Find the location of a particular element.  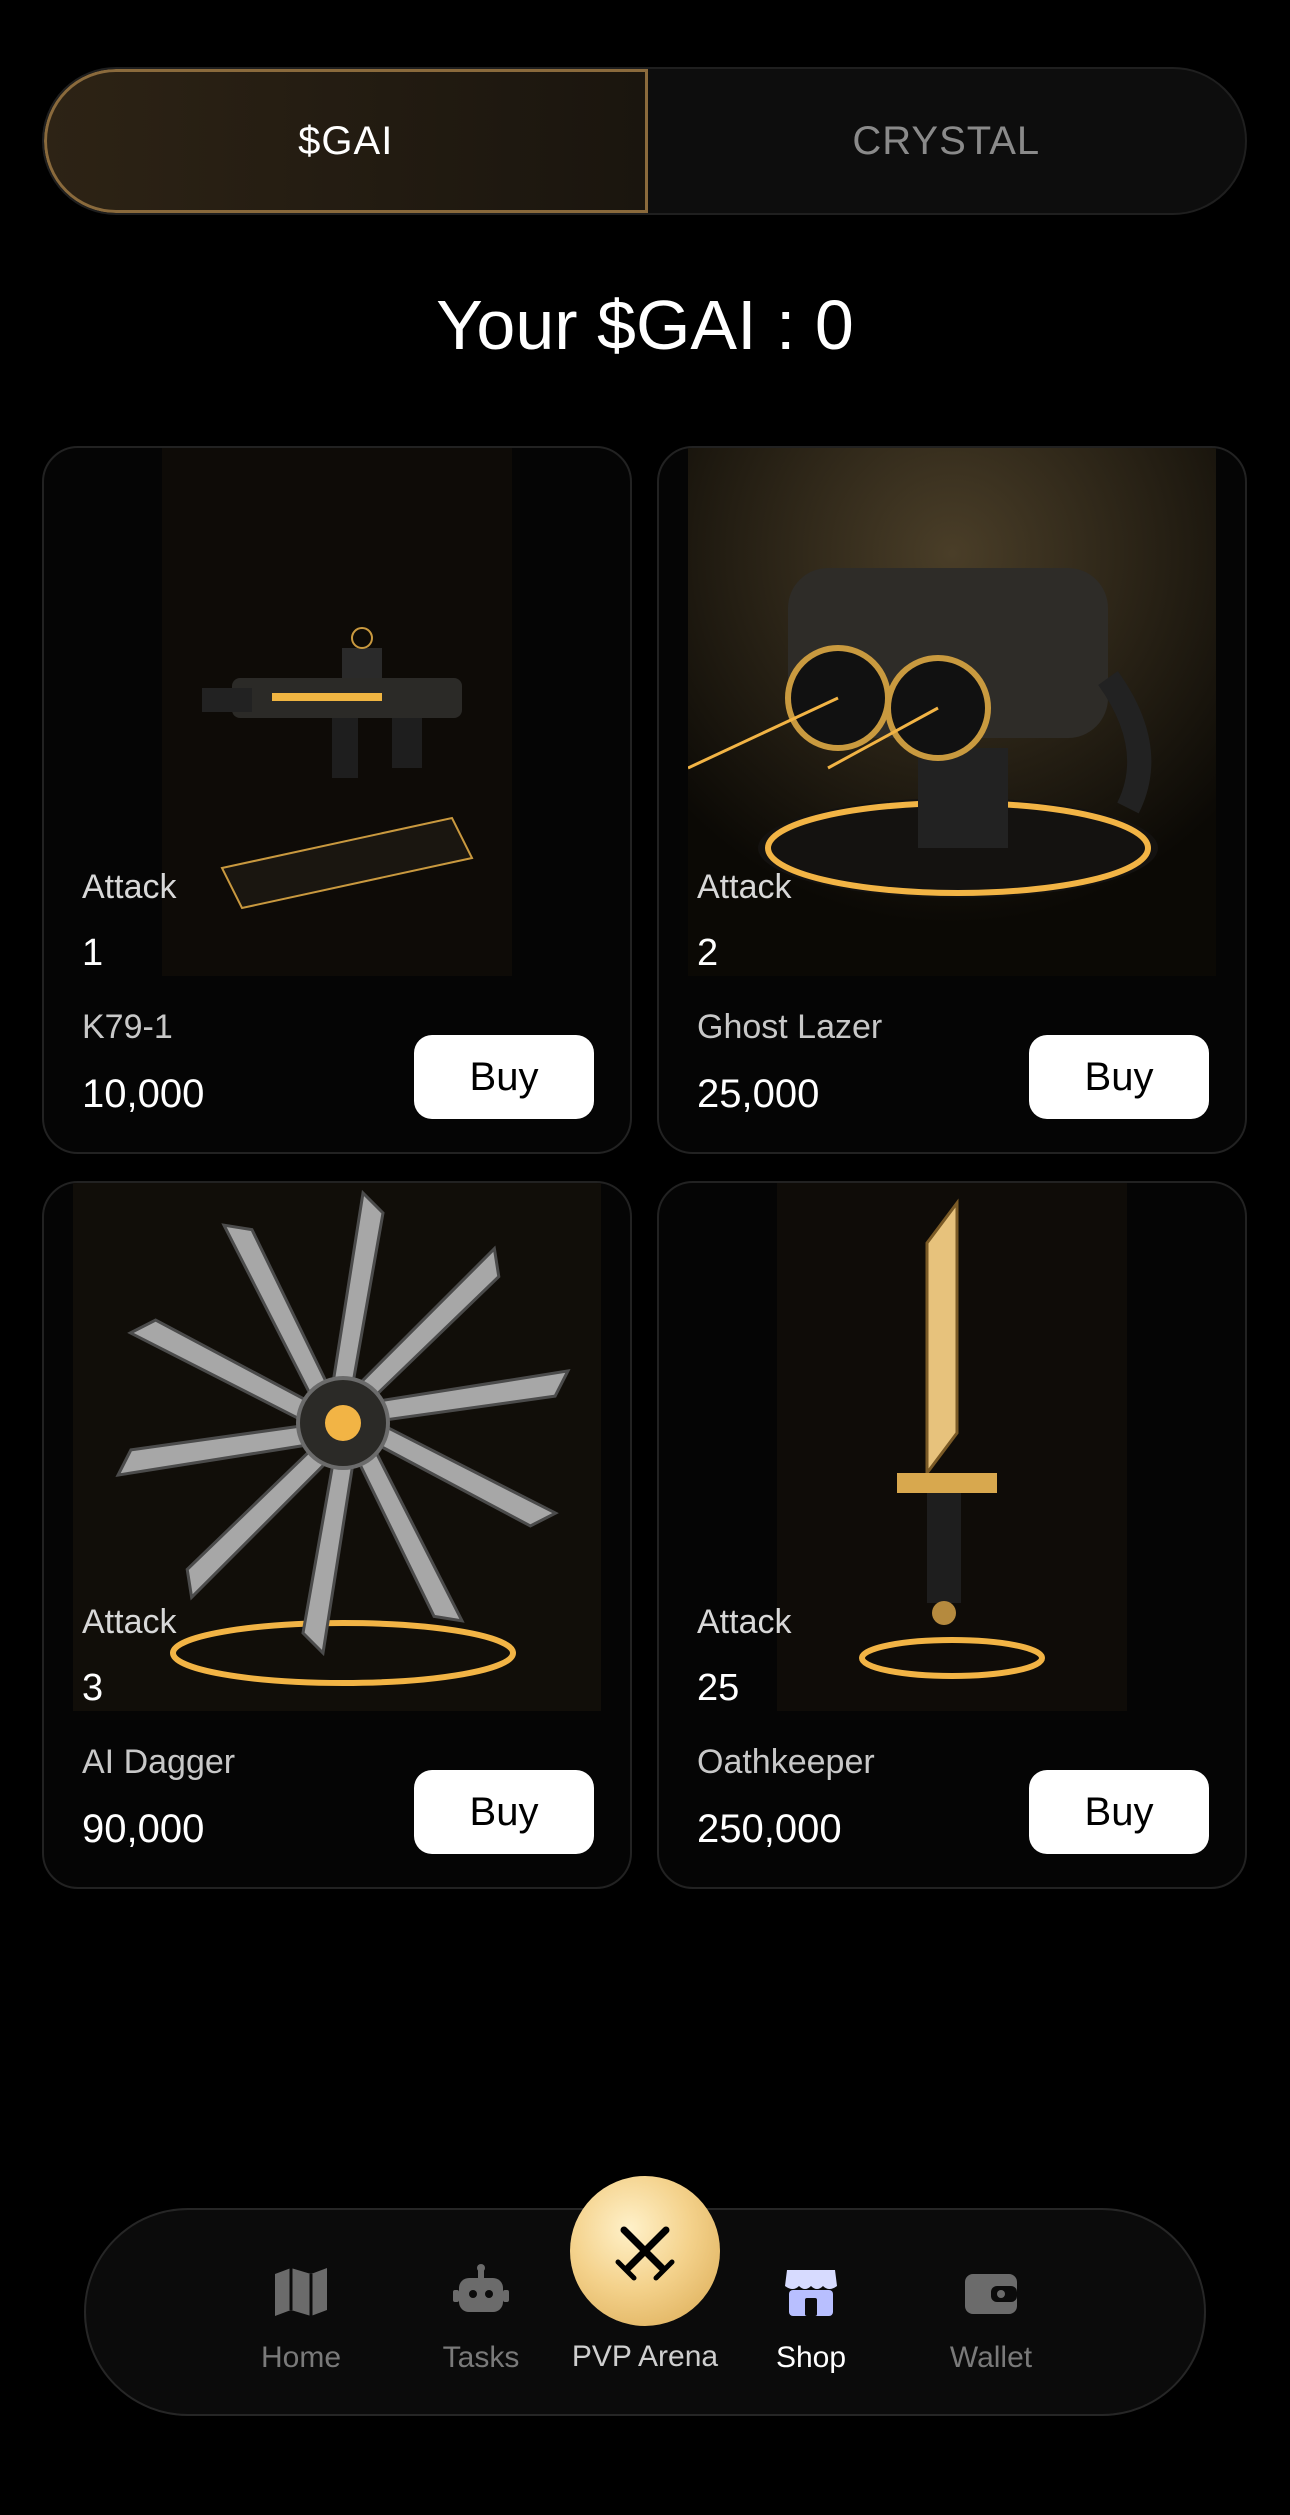

stat-value: 2 is located at coordinates (708, 953).